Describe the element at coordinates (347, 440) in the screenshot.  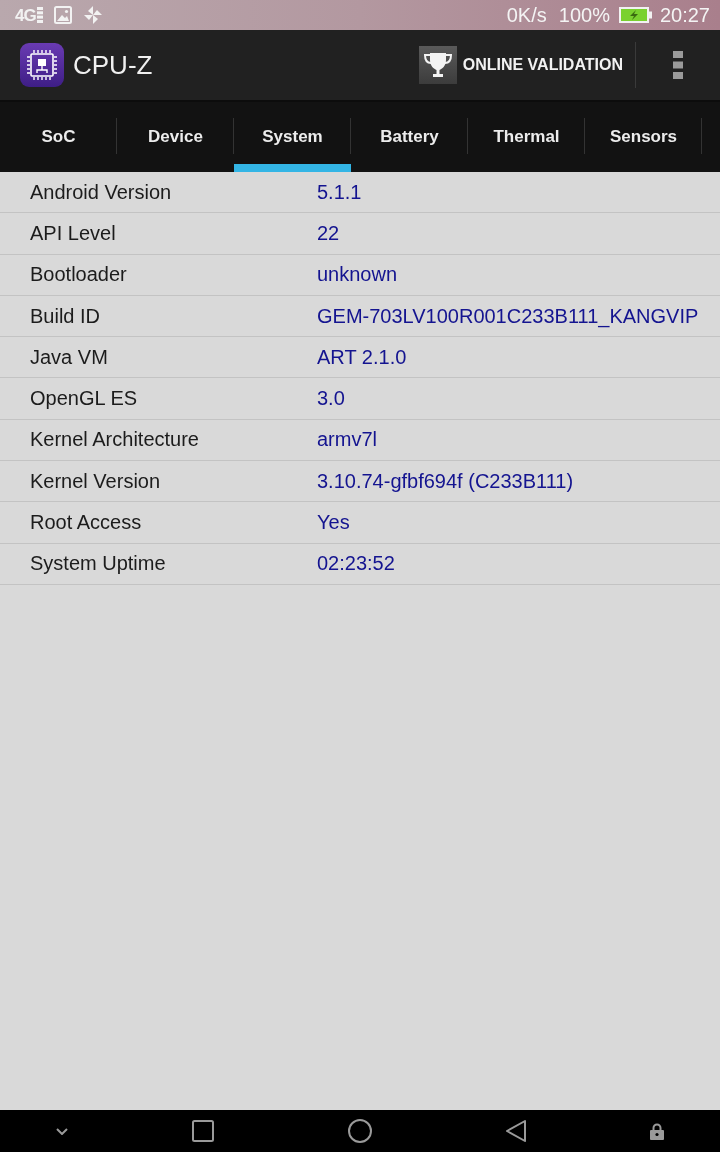
I see `property-value: armv7l` at that location.